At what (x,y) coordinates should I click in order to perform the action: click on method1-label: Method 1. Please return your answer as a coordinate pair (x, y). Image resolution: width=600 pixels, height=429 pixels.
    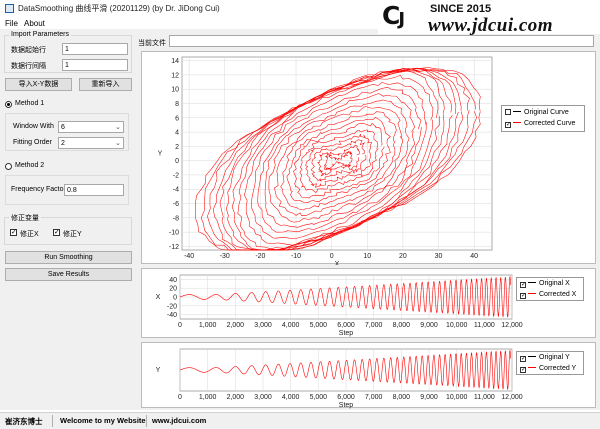
    Looking at the image, I should click on (30, 103).